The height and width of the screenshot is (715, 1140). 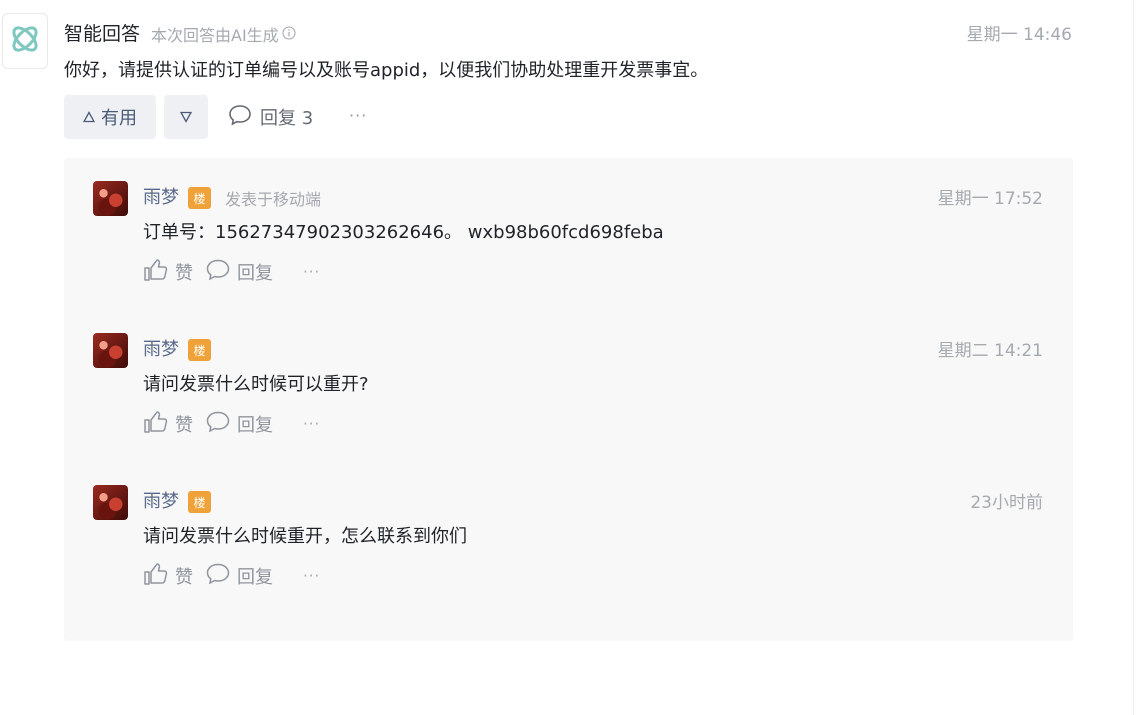 I want to click on reply-text: 请问发票什么时候重开，怎么联系到你们, so click(x=305, y=536).